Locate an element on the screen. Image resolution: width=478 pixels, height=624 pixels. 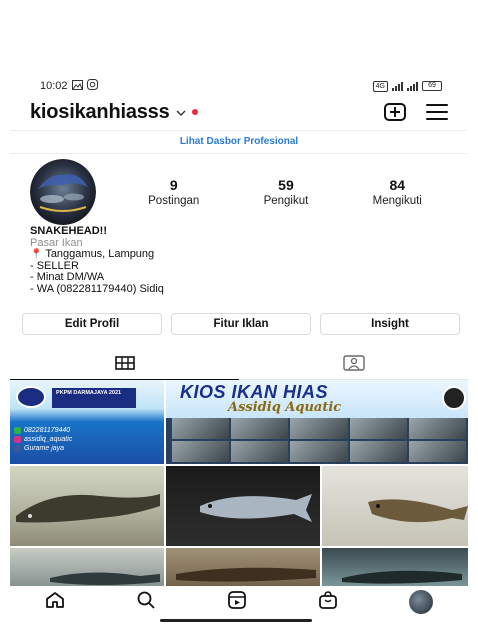
facebook-icon is located at coordinates (17, 448).